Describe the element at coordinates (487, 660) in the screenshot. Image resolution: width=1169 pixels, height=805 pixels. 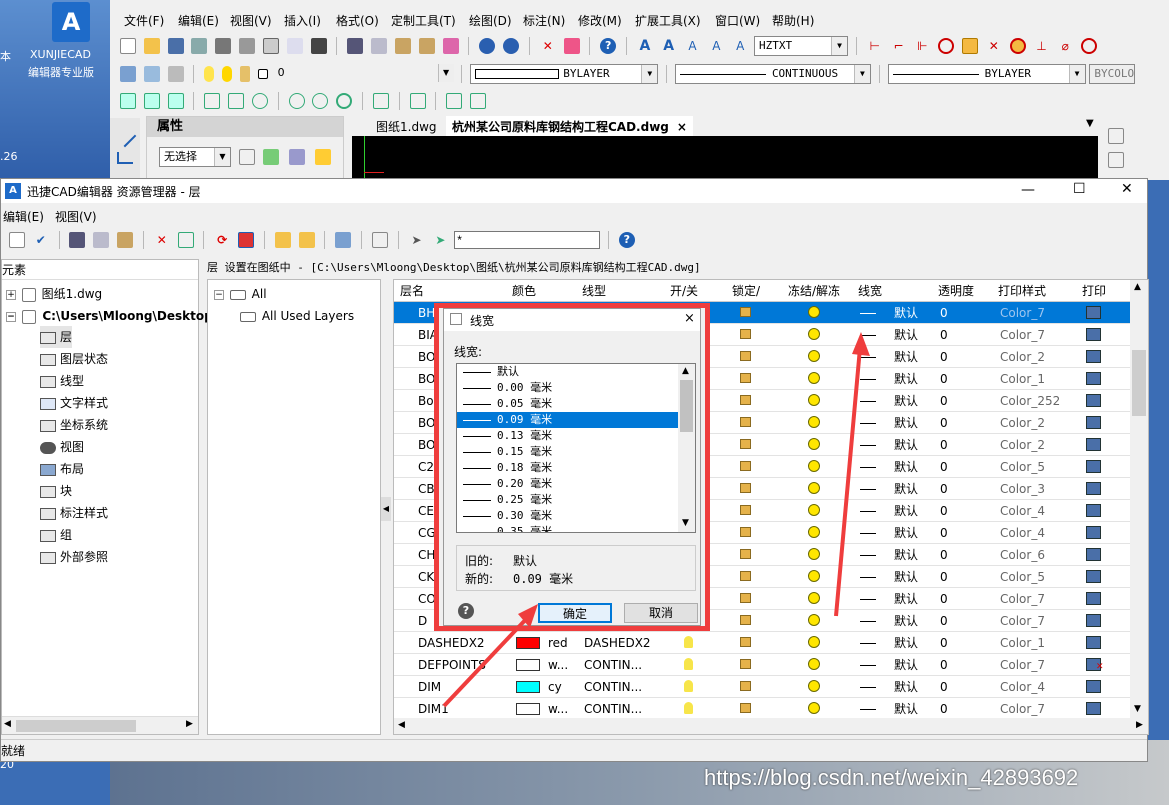
I see `arrow-to-ok-line` at that location.